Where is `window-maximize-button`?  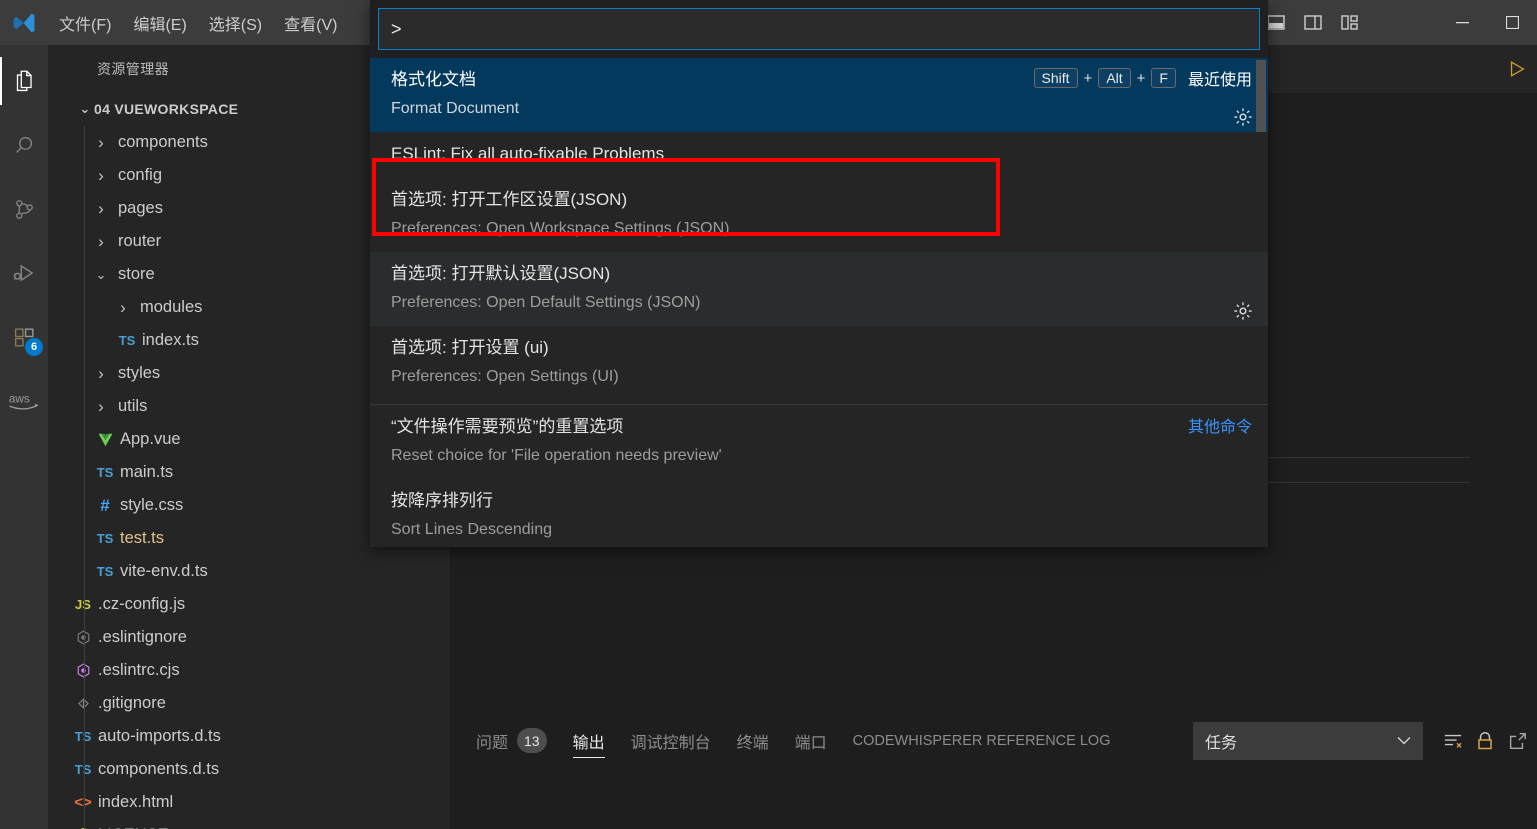
window-maximize-button is located at coordinates (1512, 22).